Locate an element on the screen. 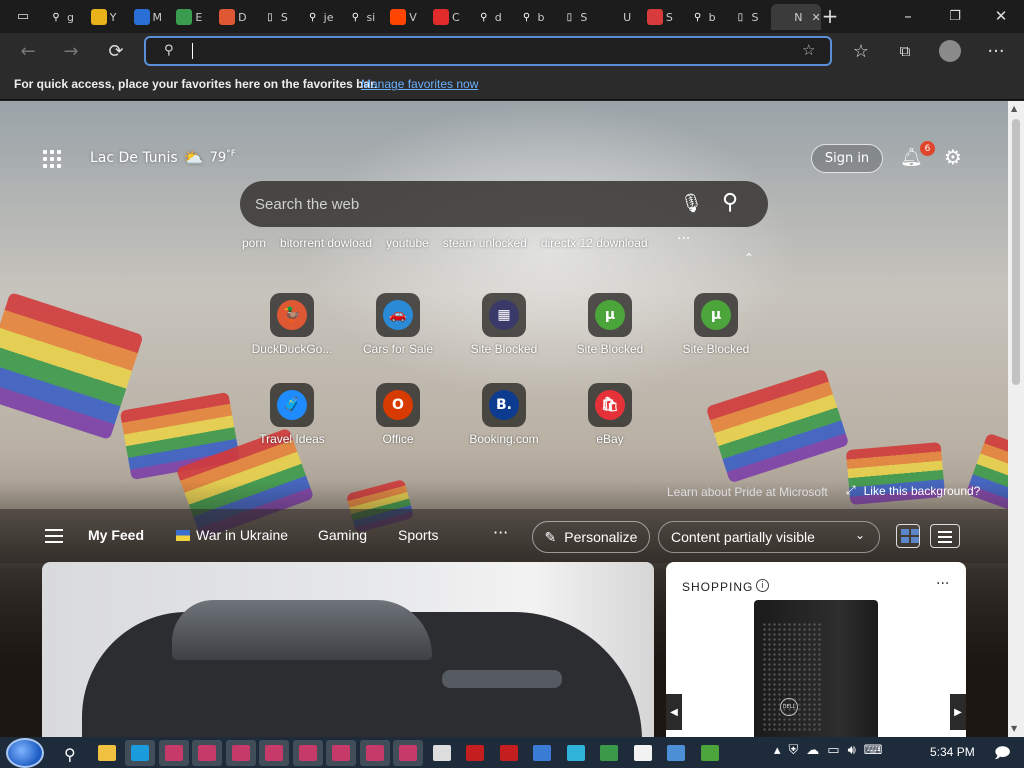 The height and width of the screenshot is (768, 1024). browser-tab: N ✕ is located at coordinates (796, 17).